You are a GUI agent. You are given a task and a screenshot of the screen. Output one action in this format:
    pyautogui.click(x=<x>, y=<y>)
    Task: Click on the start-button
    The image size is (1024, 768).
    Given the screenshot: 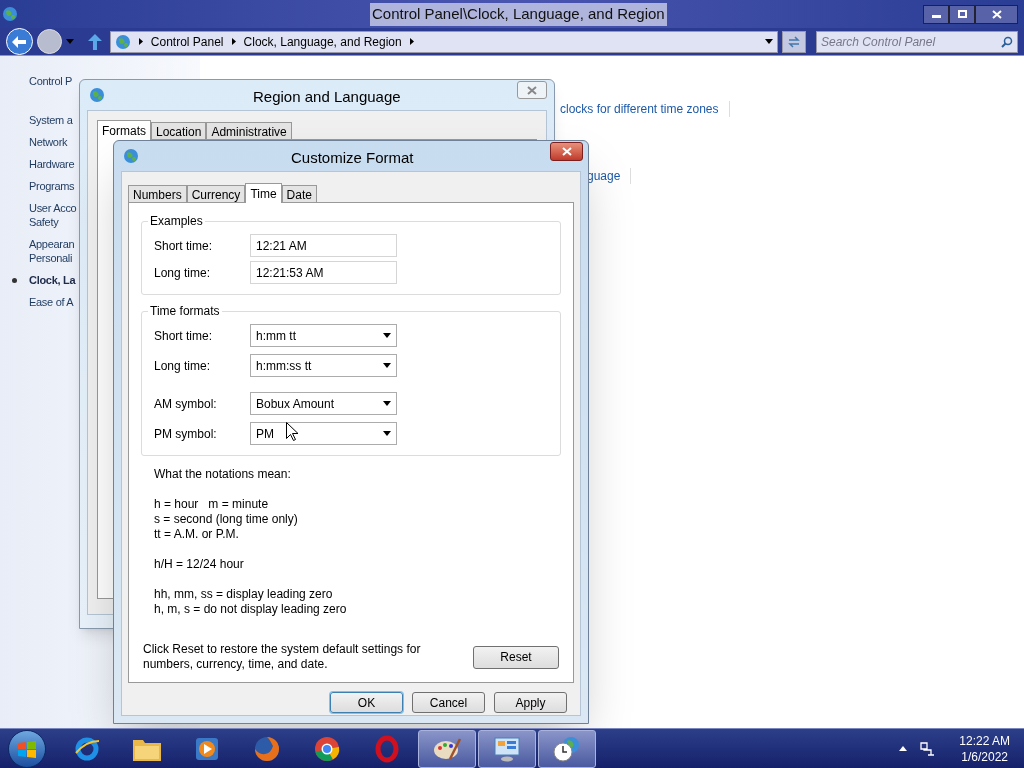 What is the action you would take?
    pyautogui.click(x=27, y=748)
    